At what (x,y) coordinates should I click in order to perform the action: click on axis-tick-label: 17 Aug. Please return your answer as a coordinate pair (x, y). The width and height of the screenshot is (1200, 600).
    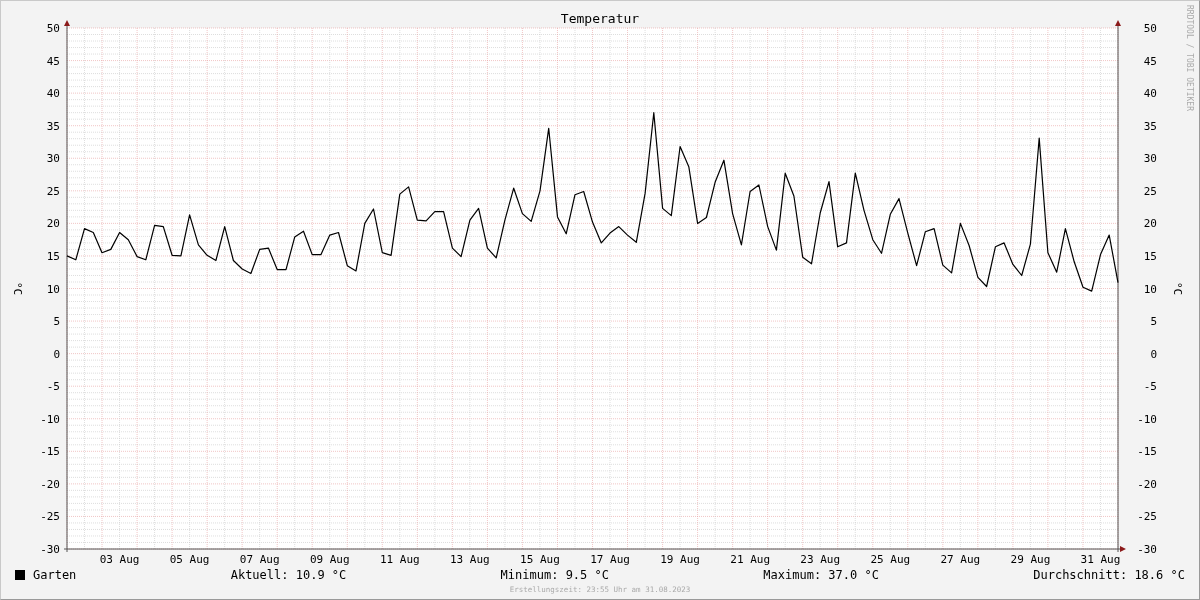
    Looking at the image, I should click on (610, 559).